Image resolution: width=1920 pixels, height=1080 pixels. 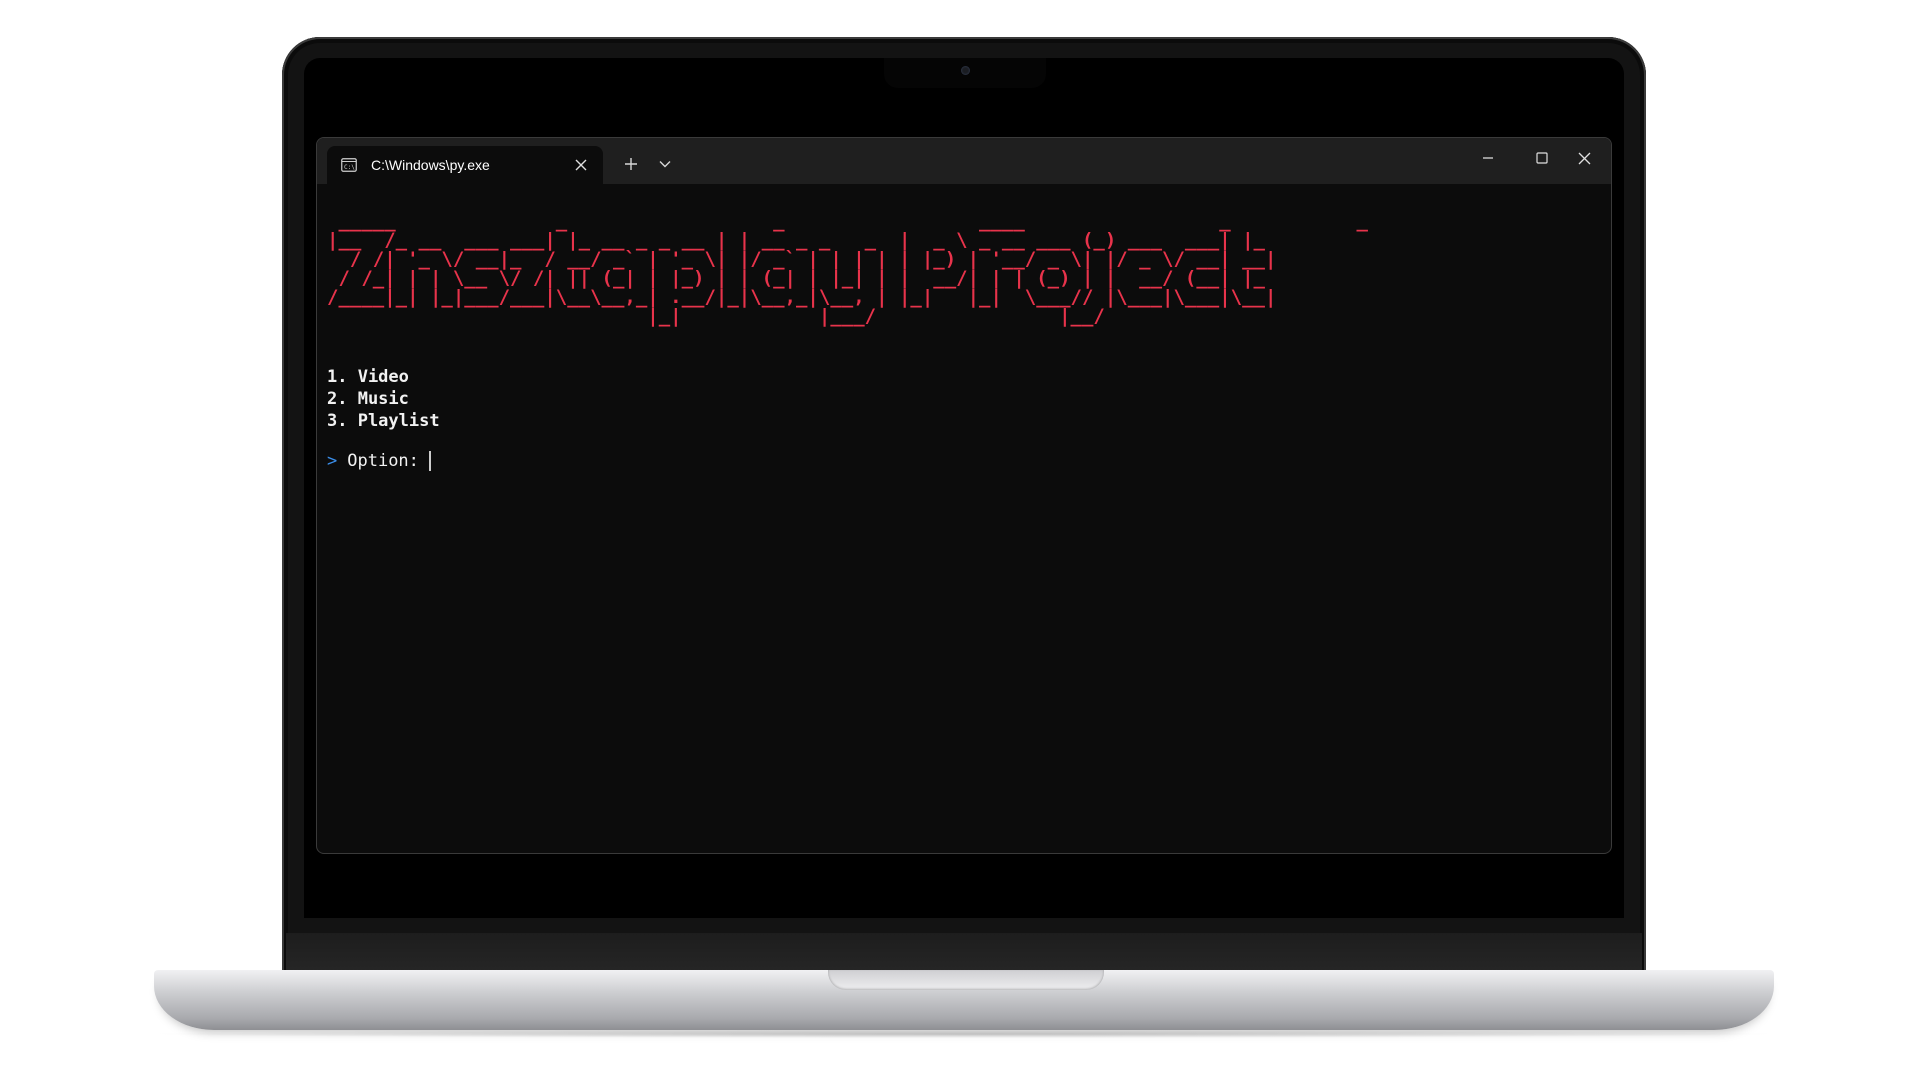 I want to click on chevron-down-icon, so click(x=665, y=164).